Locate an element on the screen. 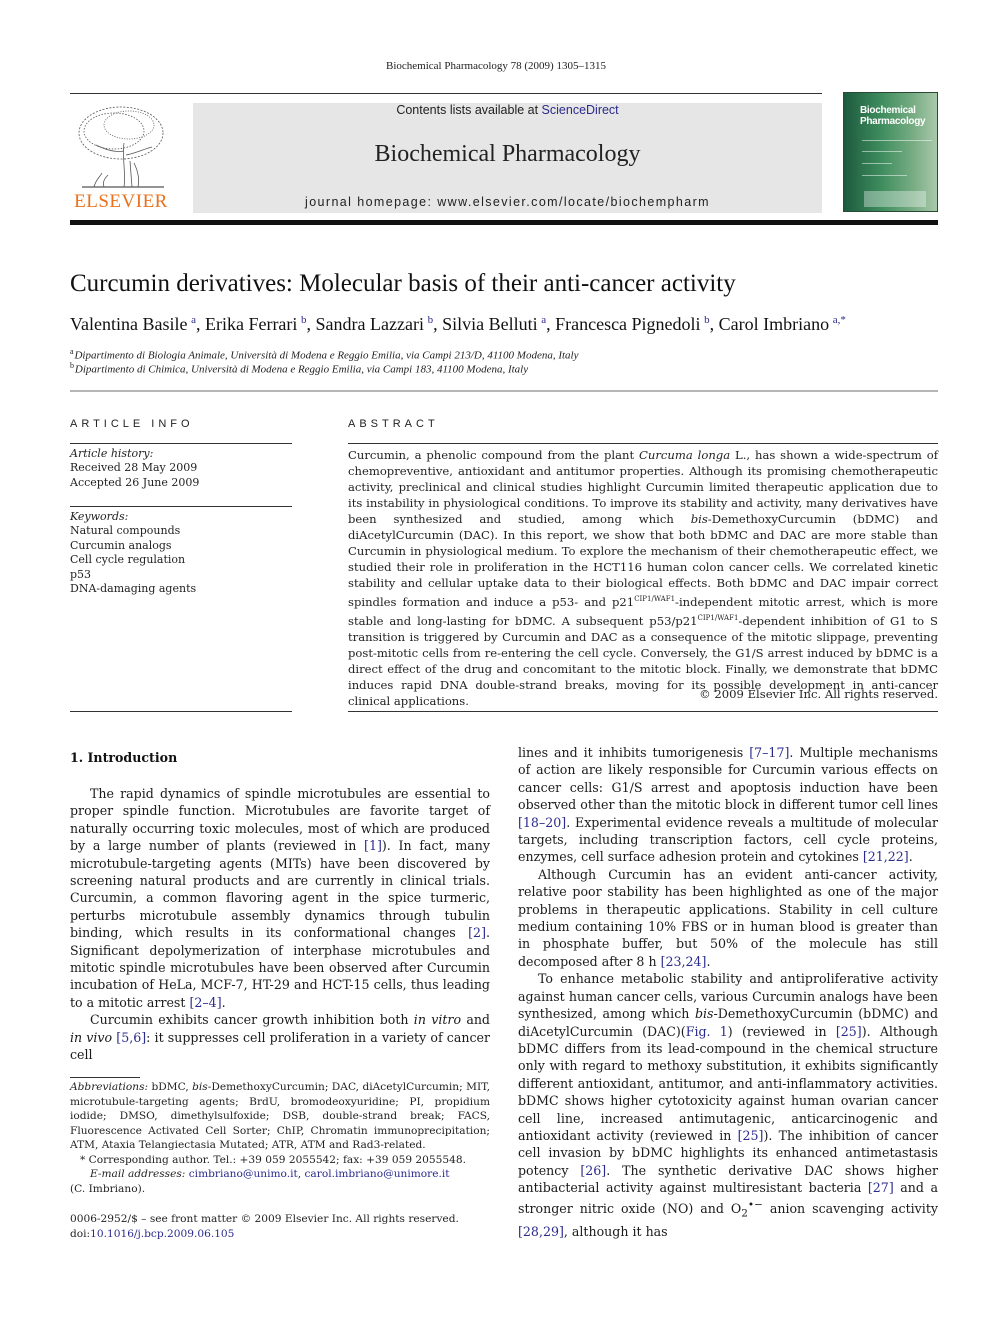  cover-sciencedirect-badge is located at coordinates (895, 199).